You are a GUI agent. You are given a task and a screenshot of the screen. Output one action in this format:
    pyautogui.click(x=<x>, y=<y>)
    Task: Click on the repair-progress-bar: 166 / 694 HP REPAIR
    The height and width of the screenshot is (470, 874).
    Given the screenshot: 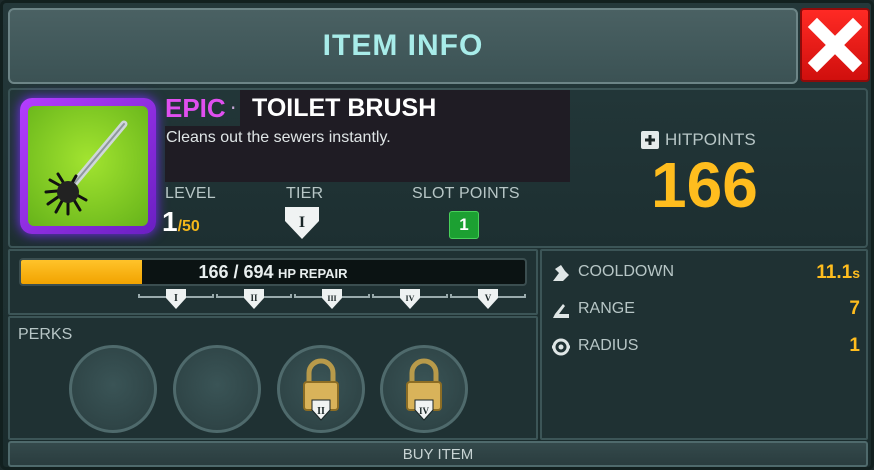 What is the action you would take?
    pyautogui.click(x=273, y=272)
    